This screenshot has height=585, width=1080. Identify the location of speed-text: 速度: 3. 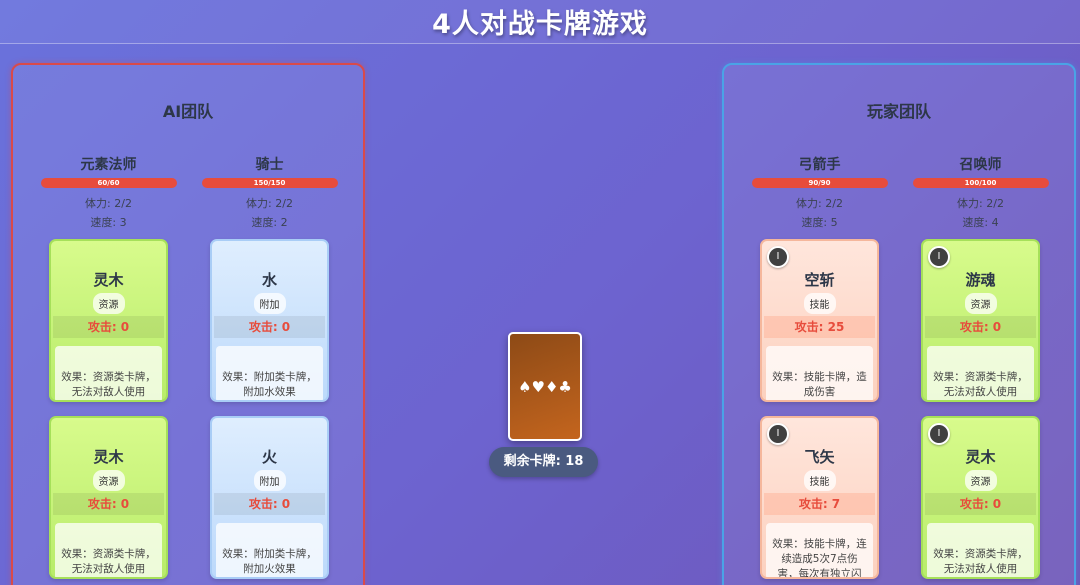
(108, 222).